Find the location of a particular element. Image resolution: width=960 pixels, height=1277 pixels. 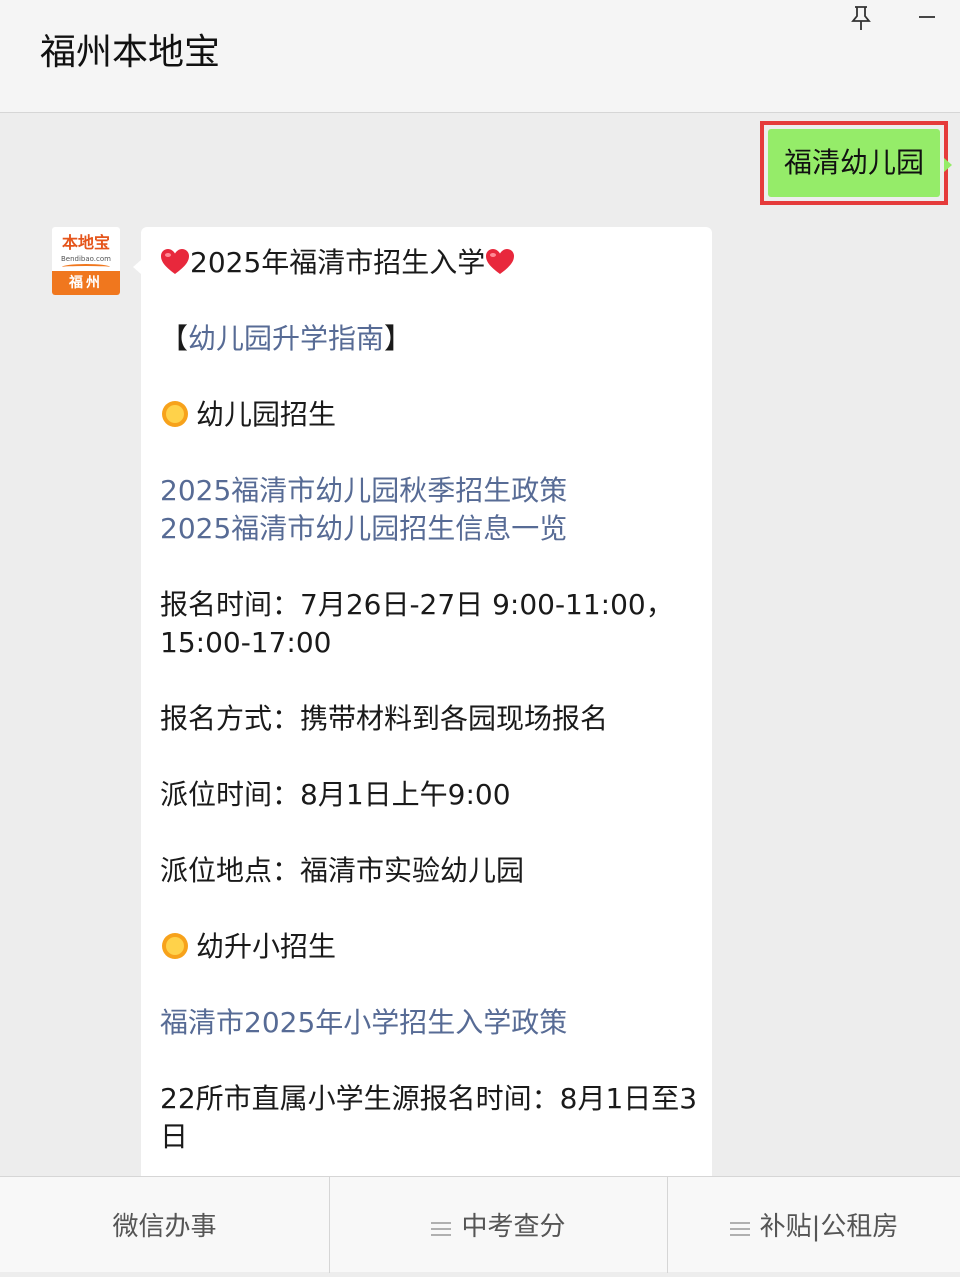

bracket-open: 【 is located at coordinates (174, 338).